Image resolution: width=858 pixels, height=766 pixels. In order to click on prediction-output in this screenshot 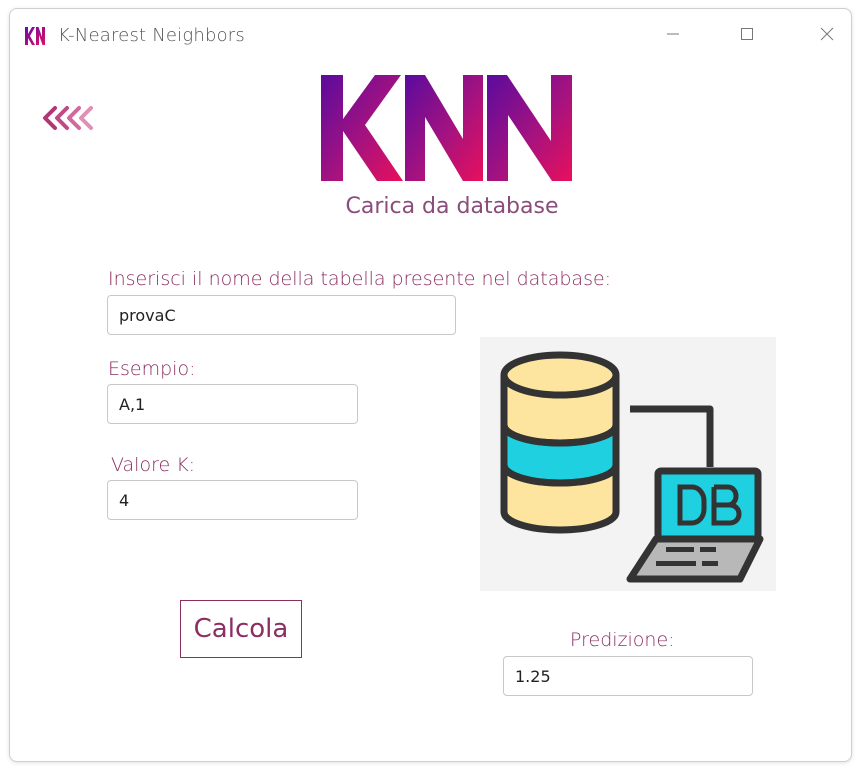, I will do `click(628, 676)`.